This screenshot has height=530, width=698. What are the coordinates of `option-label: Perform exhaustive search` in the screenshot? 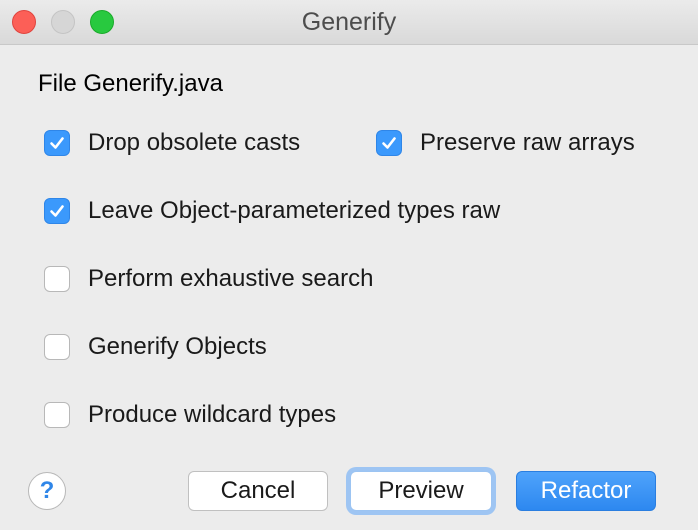 It's located at (231, 278).